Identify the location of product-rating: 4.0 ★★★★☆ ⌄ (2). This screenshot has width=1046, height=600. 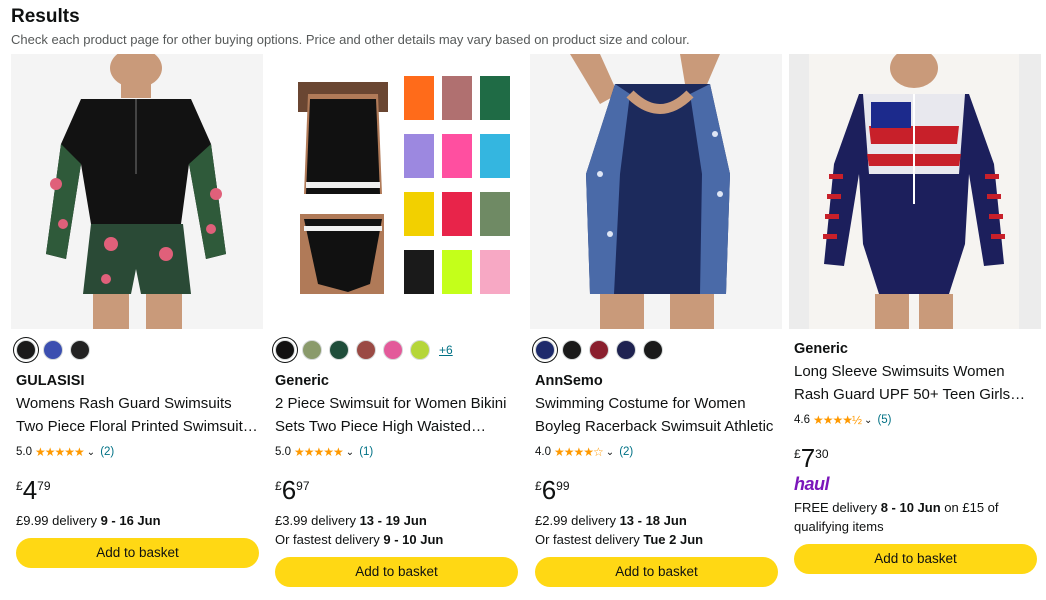
(584, 452).